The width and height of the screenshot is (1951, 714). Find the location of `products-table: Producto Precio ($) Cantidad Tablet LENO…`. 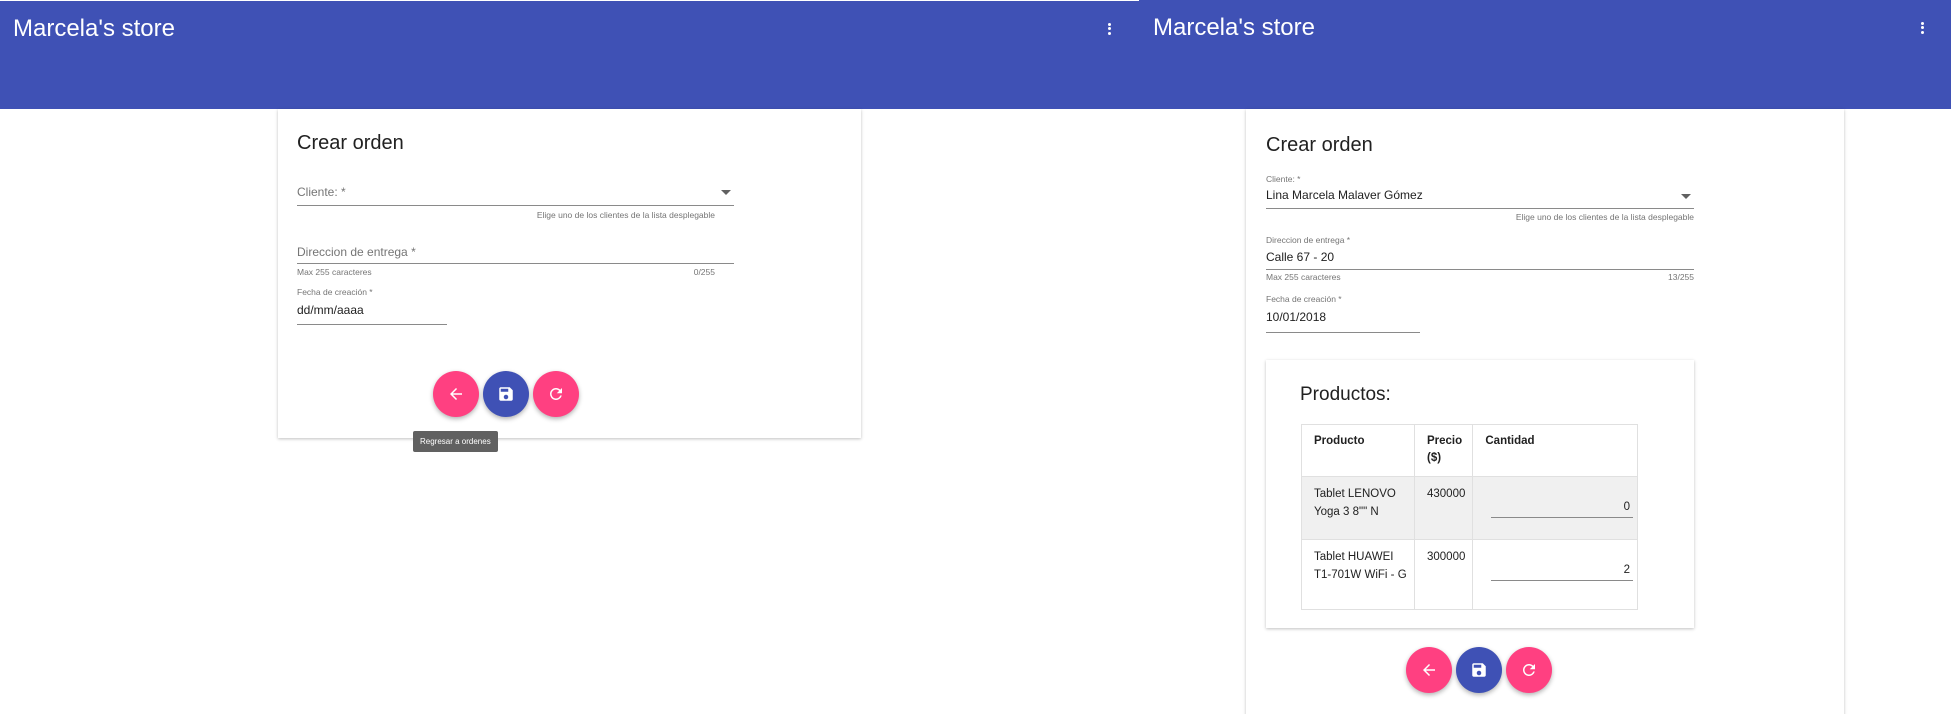

products-table: Producto Precio ($) Cantidad Tablet LENO… is located at coordinates (1469, 517).